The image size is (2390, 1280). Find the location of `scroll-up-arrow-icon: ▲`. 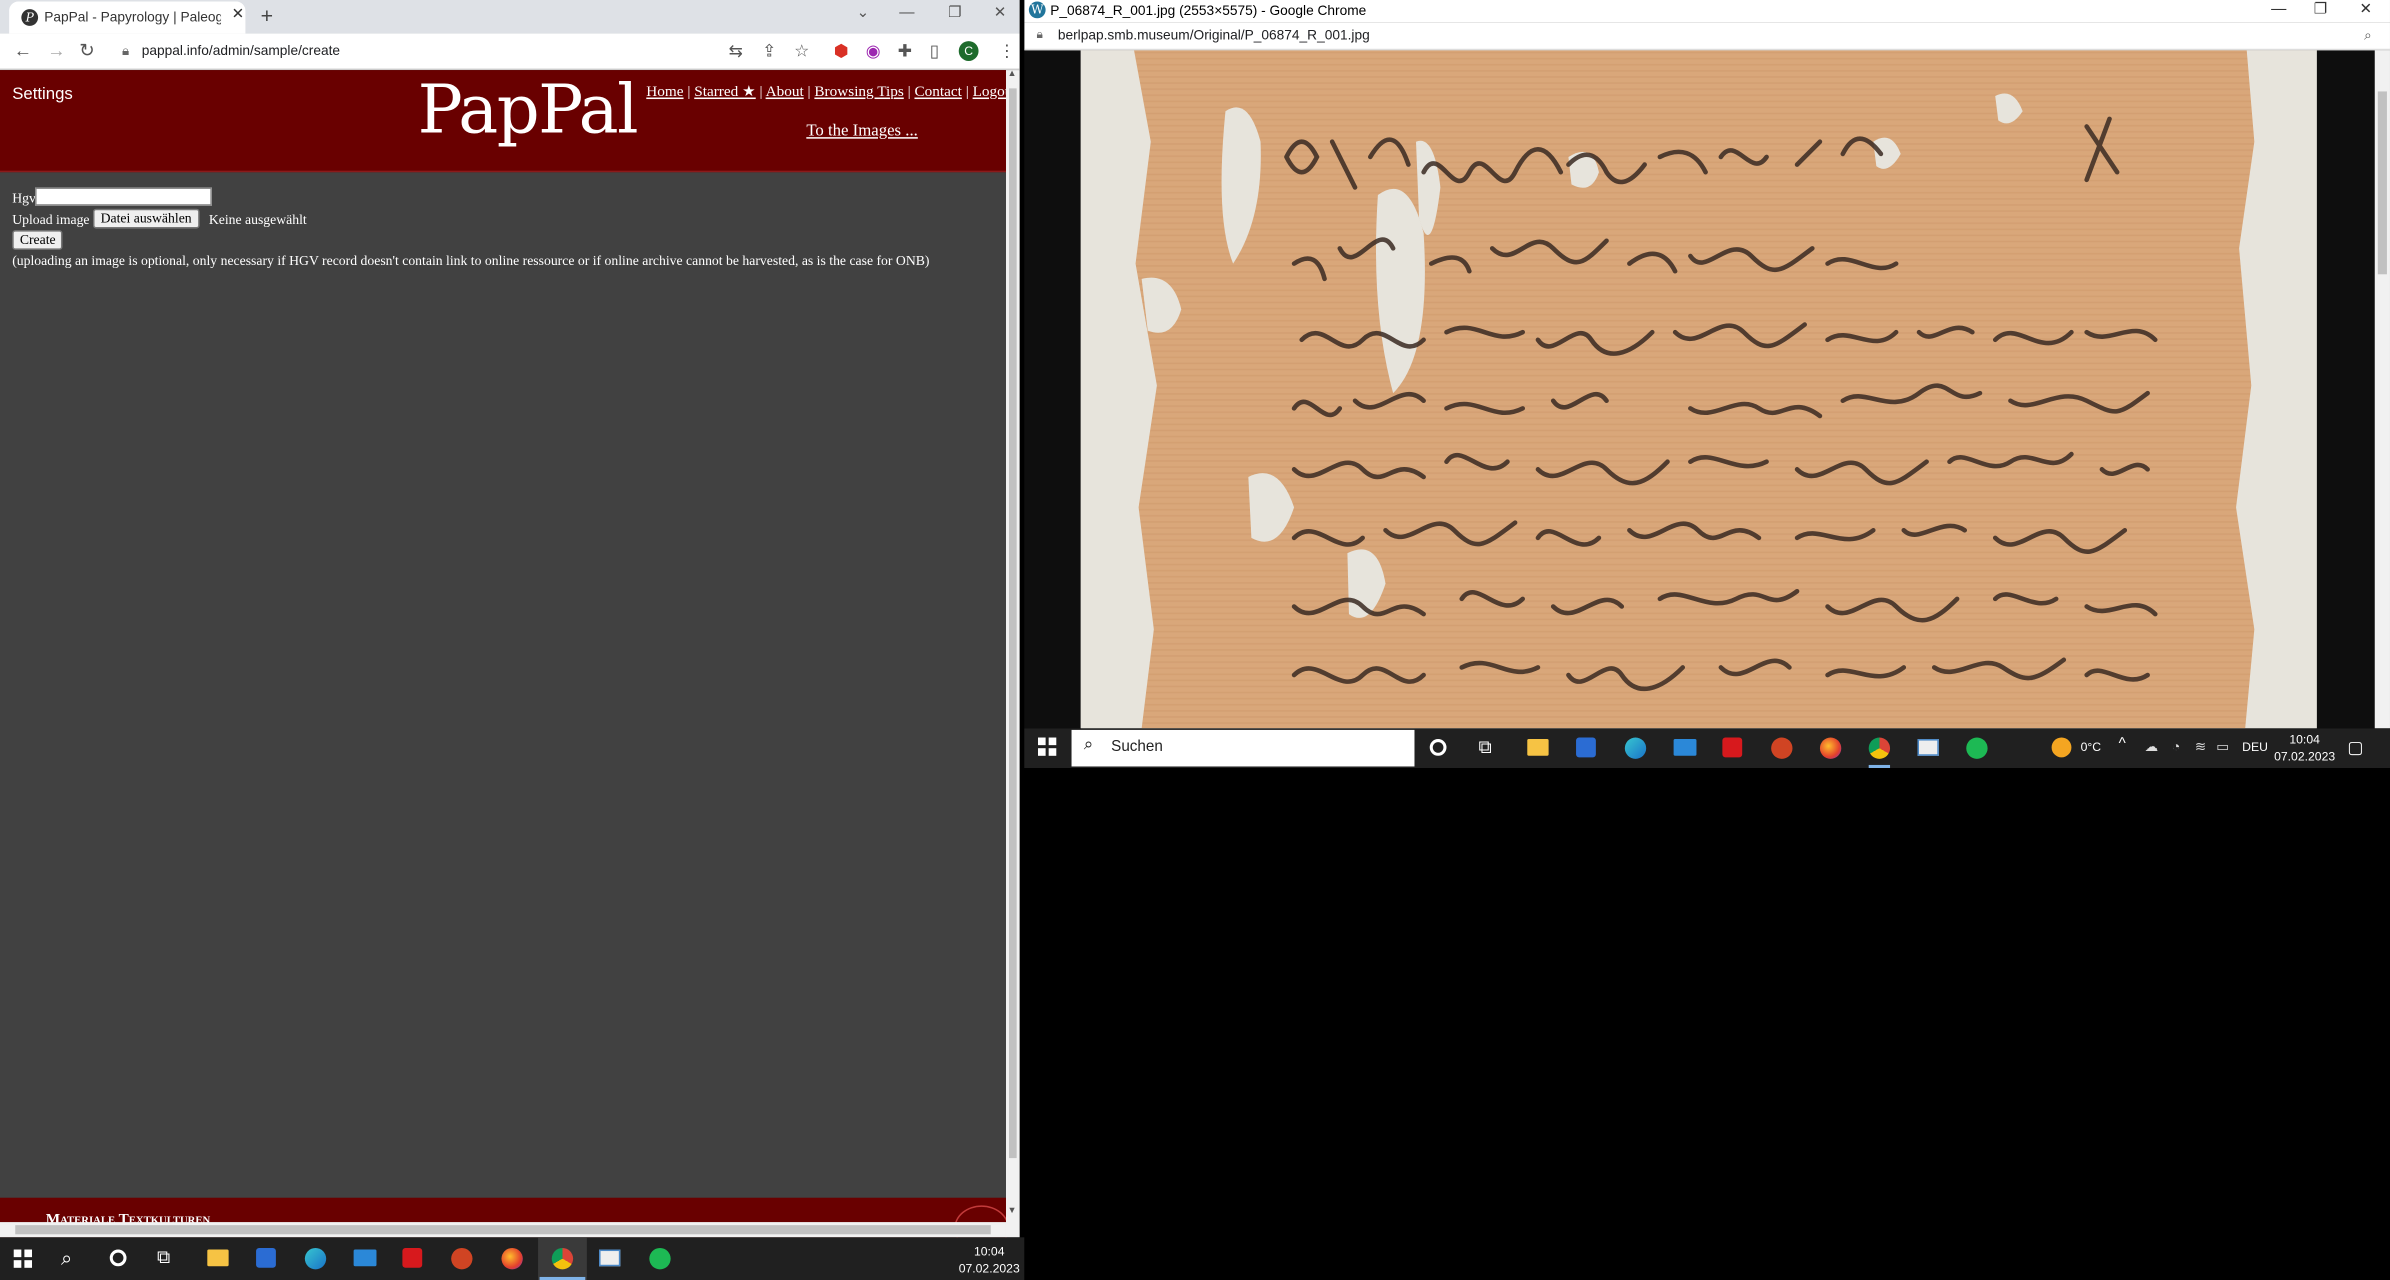

scroll-up-arrow-icon: ▲ is located at coordinates (1012, 74).